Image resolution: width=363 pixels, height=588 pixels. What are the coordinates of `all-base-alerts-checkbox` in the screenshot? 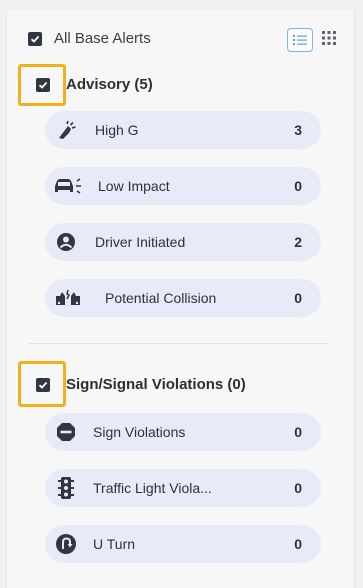 It's located at (35, 38).